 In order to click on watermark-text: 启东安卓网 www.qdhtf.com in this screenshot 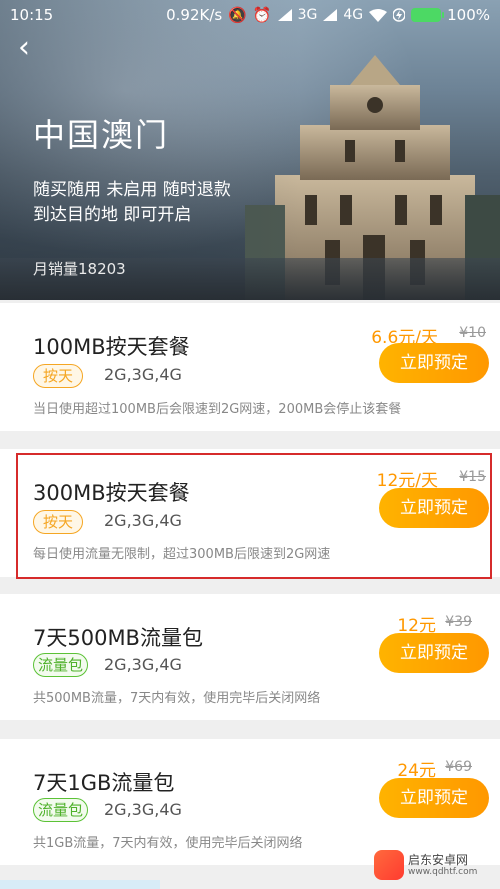, I will do `click(443, 864)`.